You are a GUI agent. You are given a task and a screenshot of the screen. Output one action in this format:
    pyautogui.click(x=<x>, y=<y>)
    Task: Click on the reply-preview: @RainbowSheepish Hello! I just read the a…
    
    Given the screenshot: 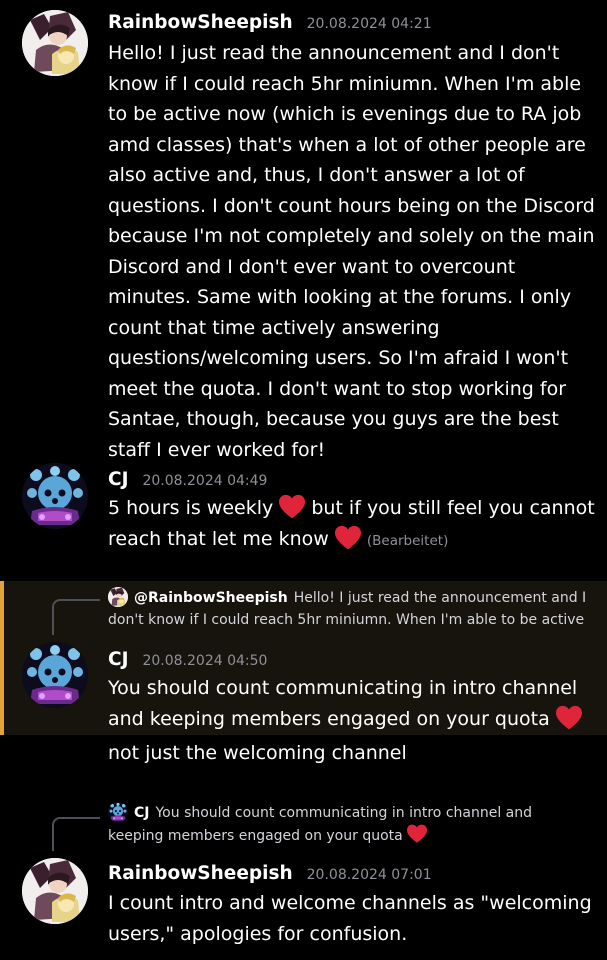 What is the action you would take?
    pyautogui.click(x=348, y=609)
    